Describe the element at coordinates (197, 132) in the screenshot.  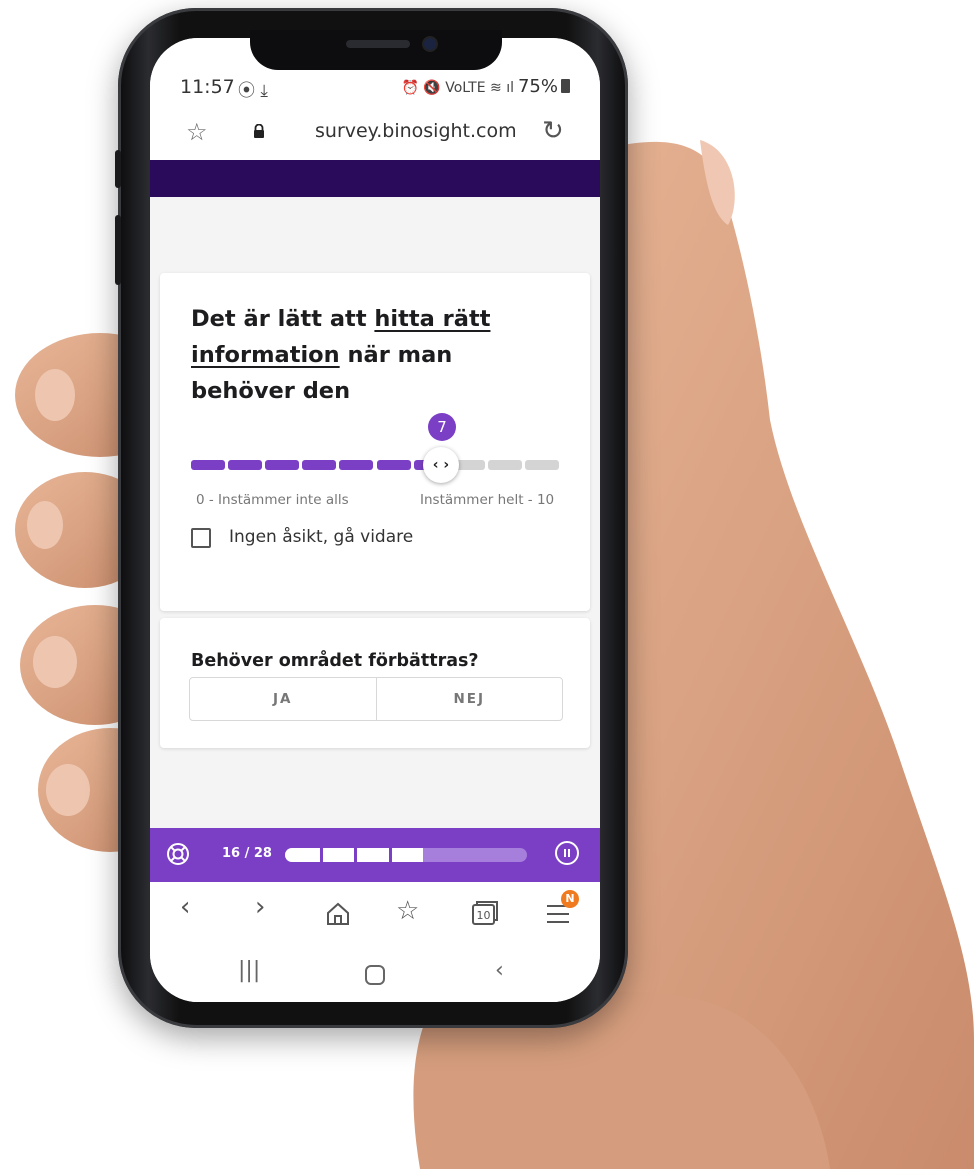
I see `bookmark-star-icon: ☆` at that location.